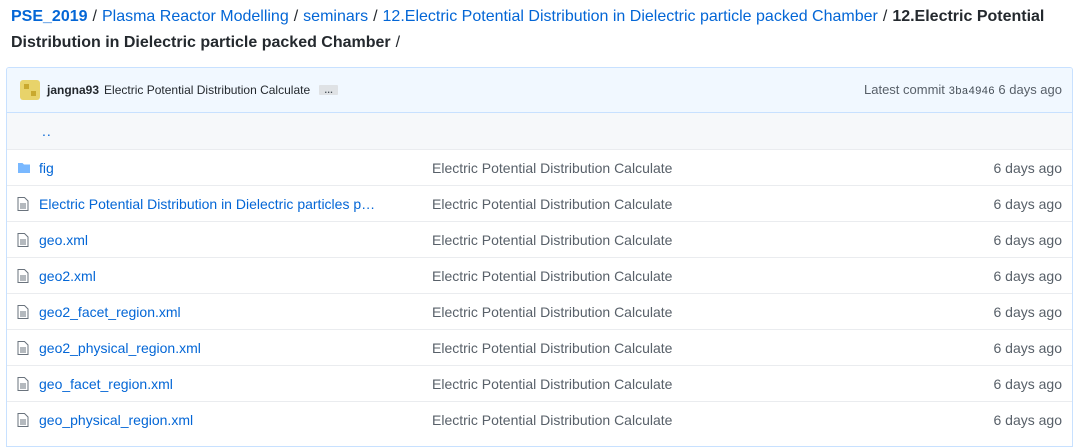 The width and height of the screenshot is (1078, 447). What do you see at coordinates (120, 348) in the screenshot?
I see `file-name-link: geo2_physical_region.xml` at bounding box center [120, 348].